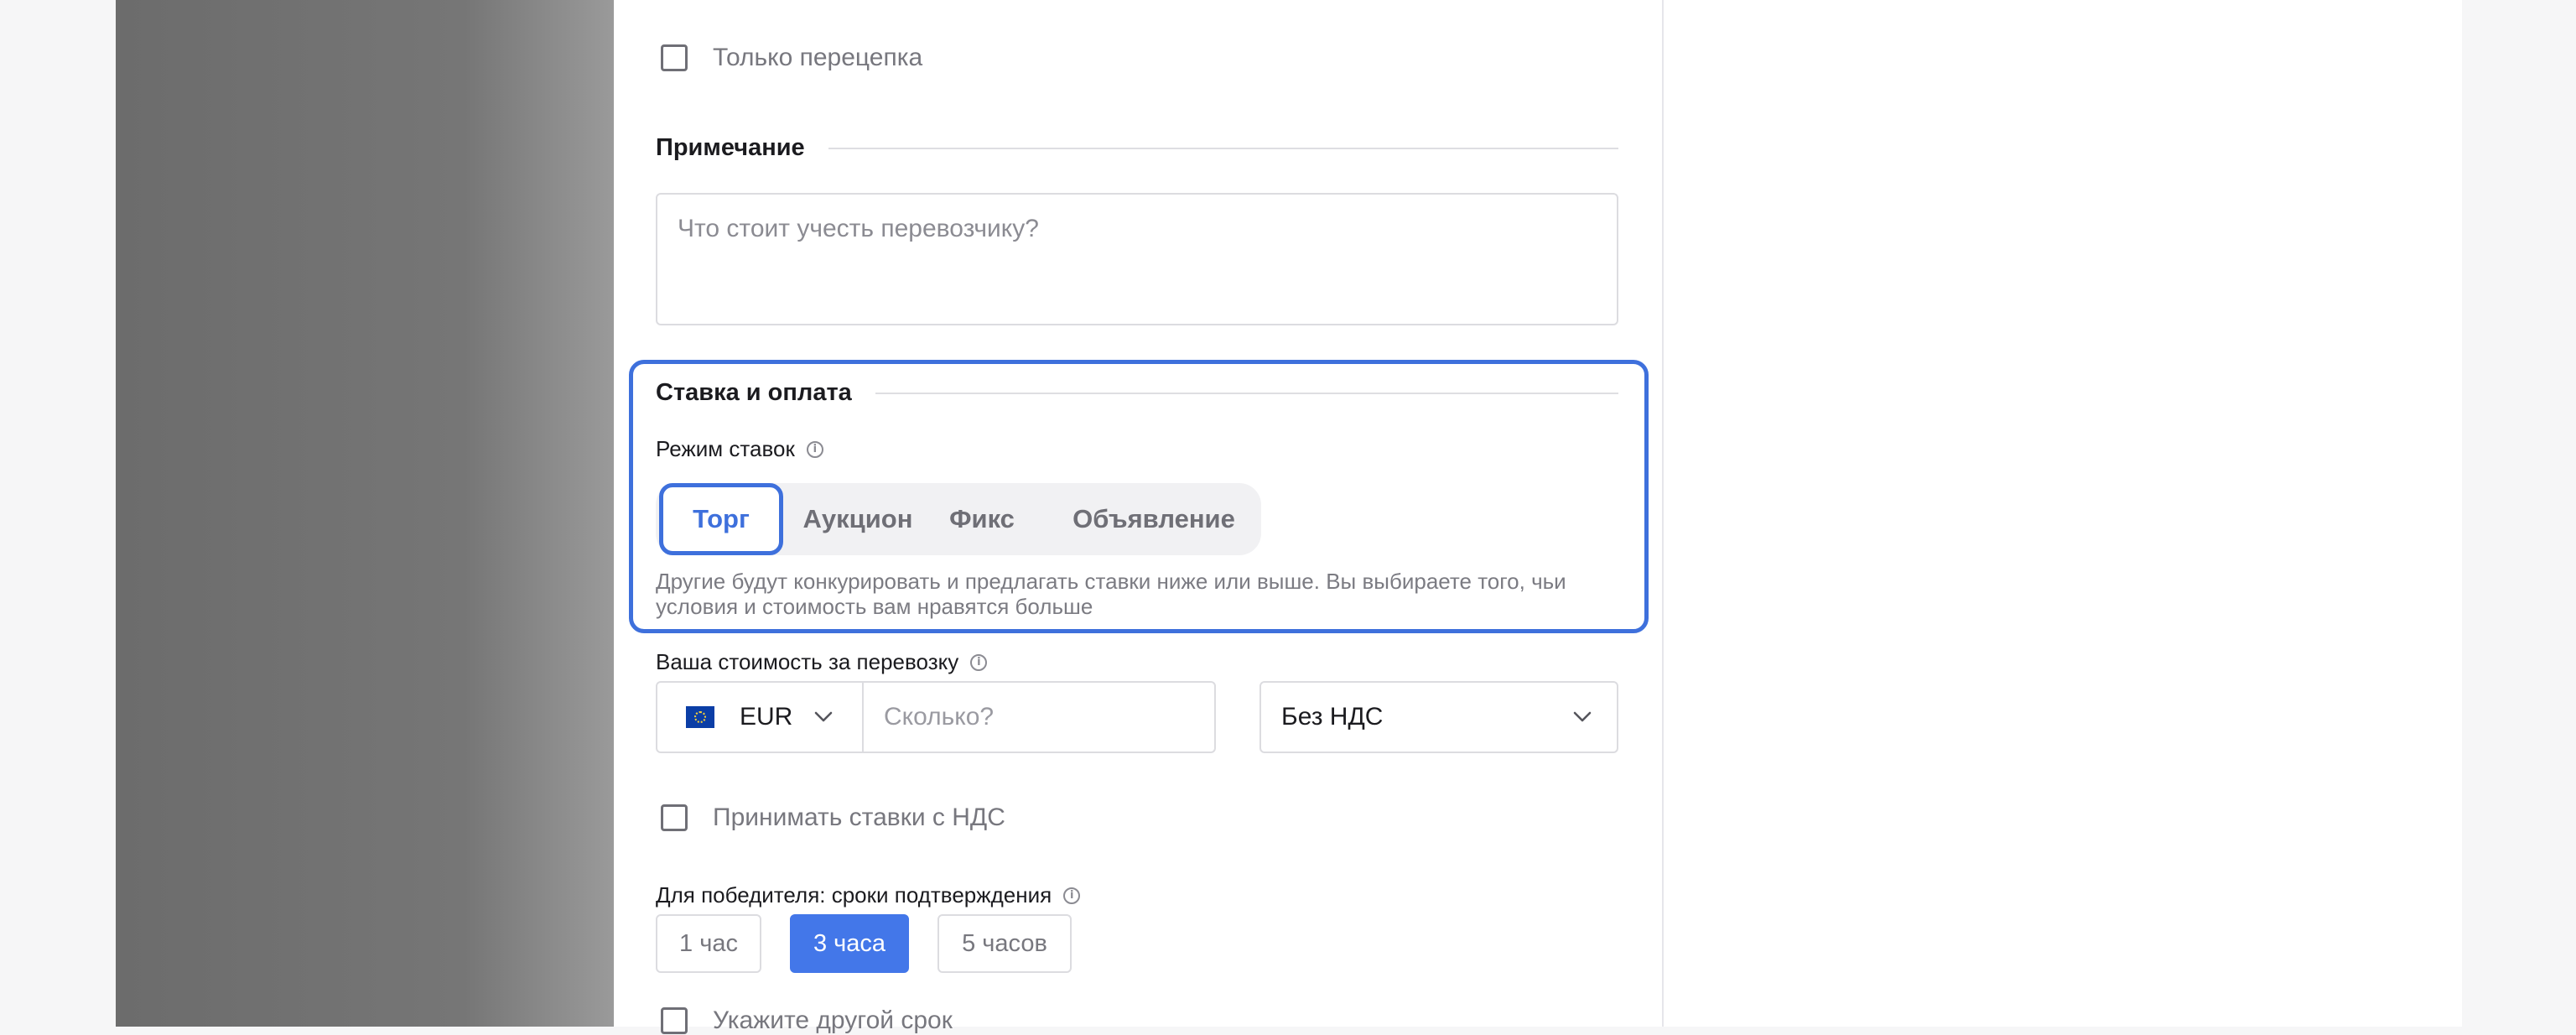 This screenshot has height=1035, width=2576. I want to click on confirm-5h-button: 5 часов, so click(1004, 943).